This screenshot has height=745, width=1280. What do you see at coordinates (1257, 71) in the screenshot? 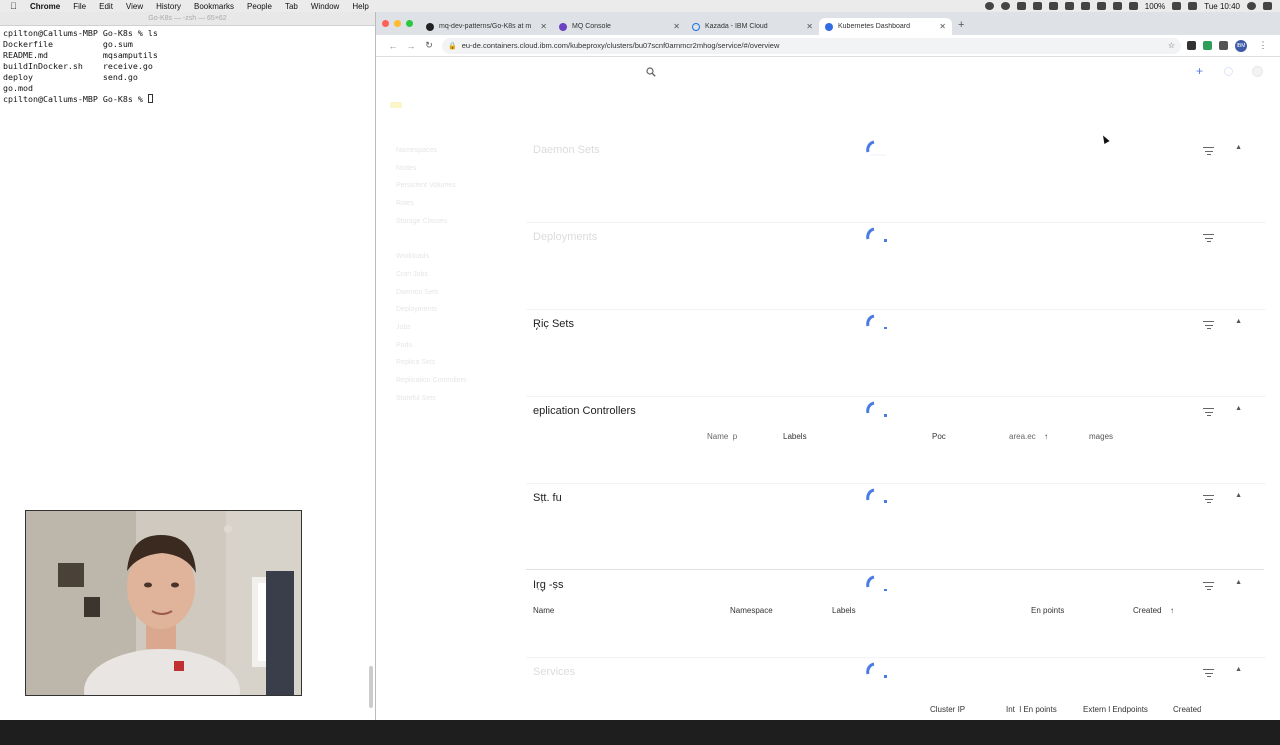
I see `account-icon` at bounding box center [1257, 71].